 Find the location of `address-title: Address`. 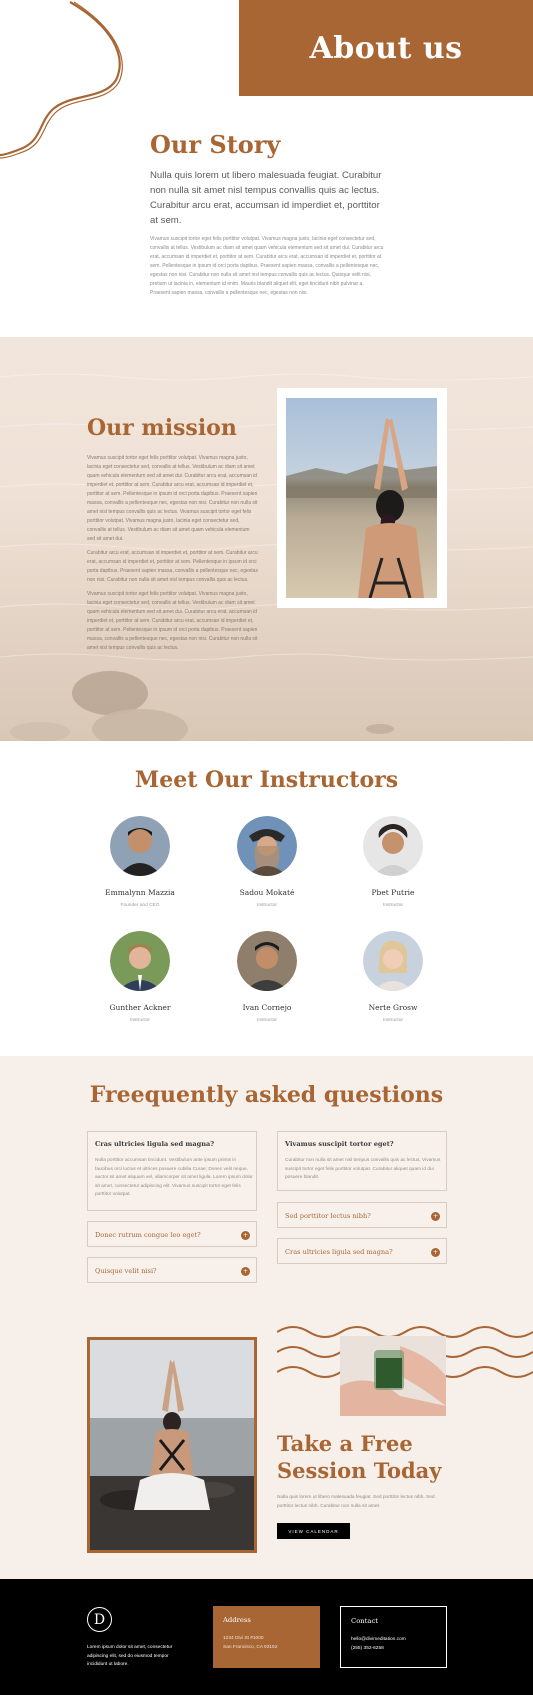

address-title: Address is located at coordinates (237, 1620).